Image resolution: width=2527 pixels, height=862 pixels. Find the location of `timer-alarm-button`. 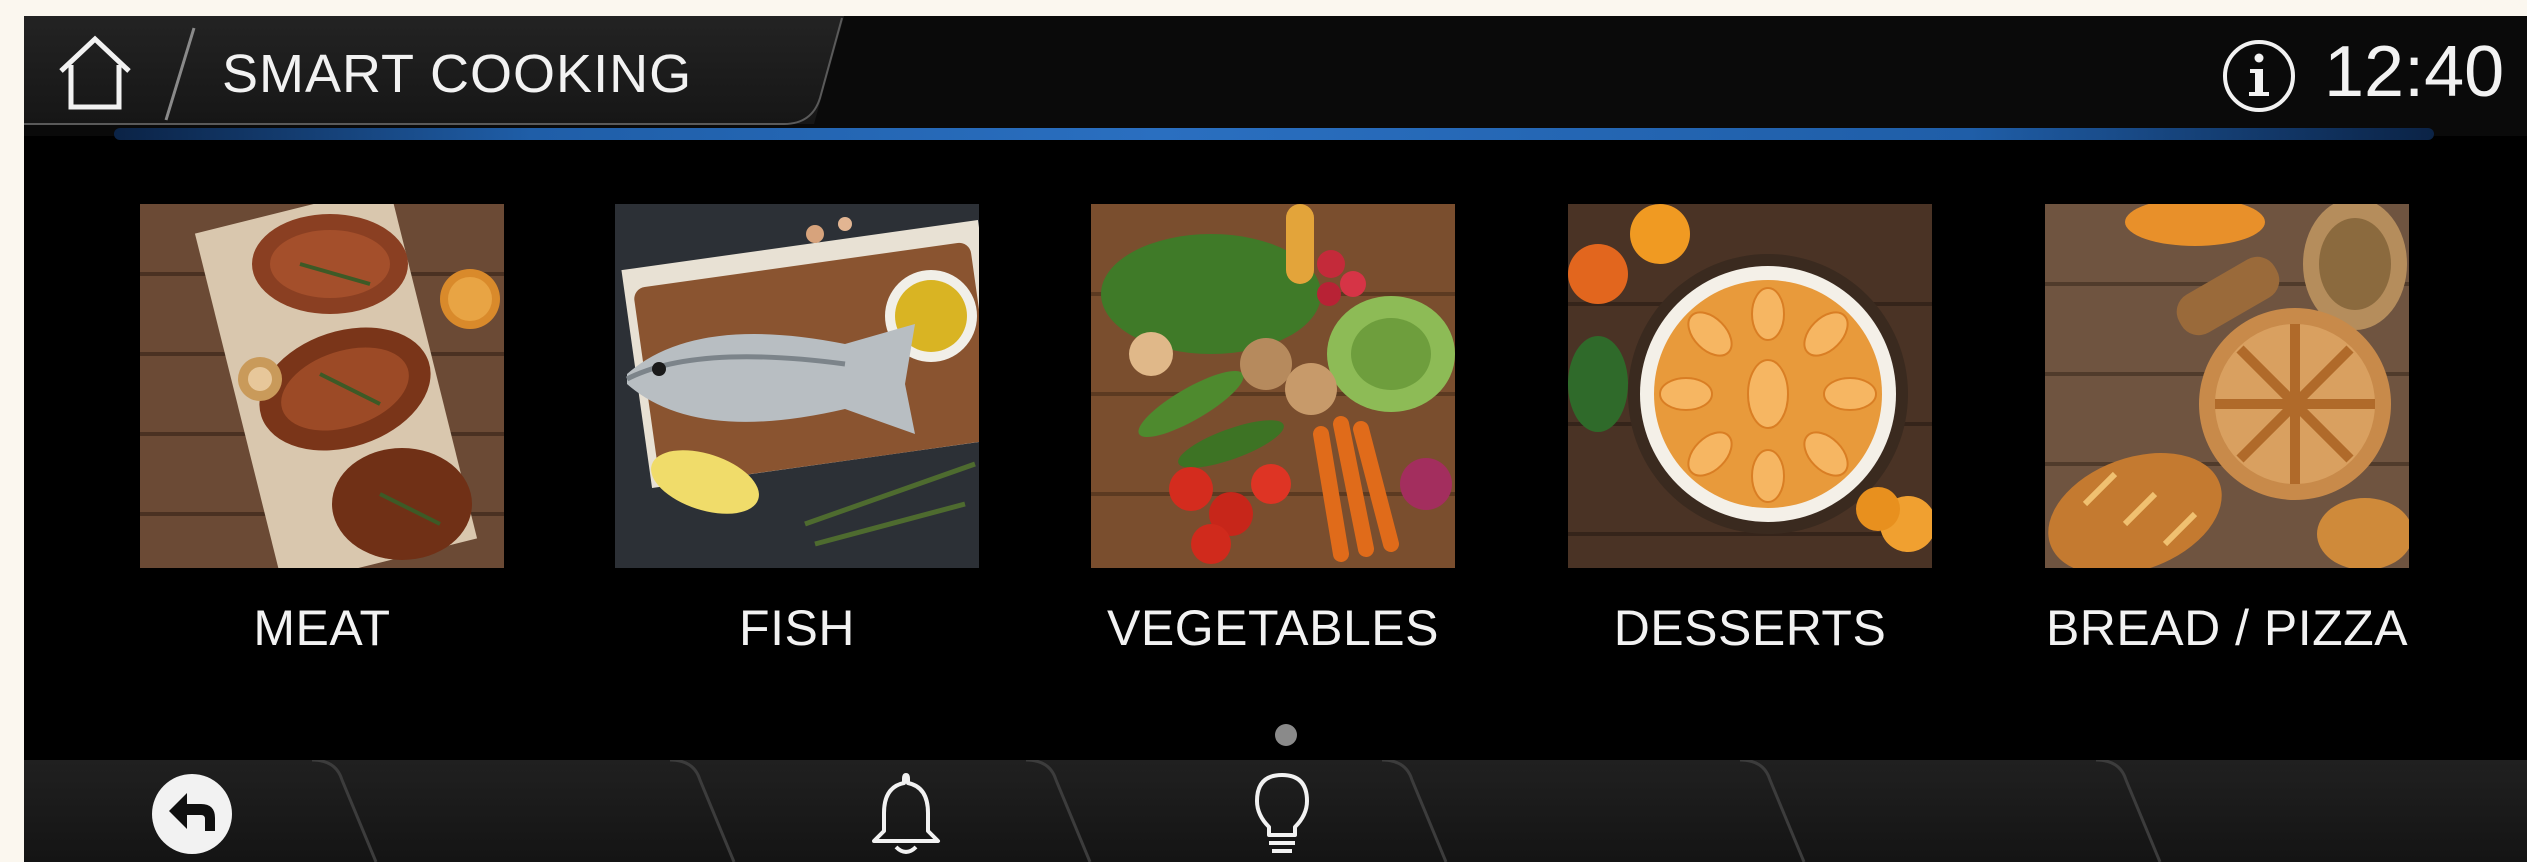

timer-alarm-button is located at coordinates (906, 814).